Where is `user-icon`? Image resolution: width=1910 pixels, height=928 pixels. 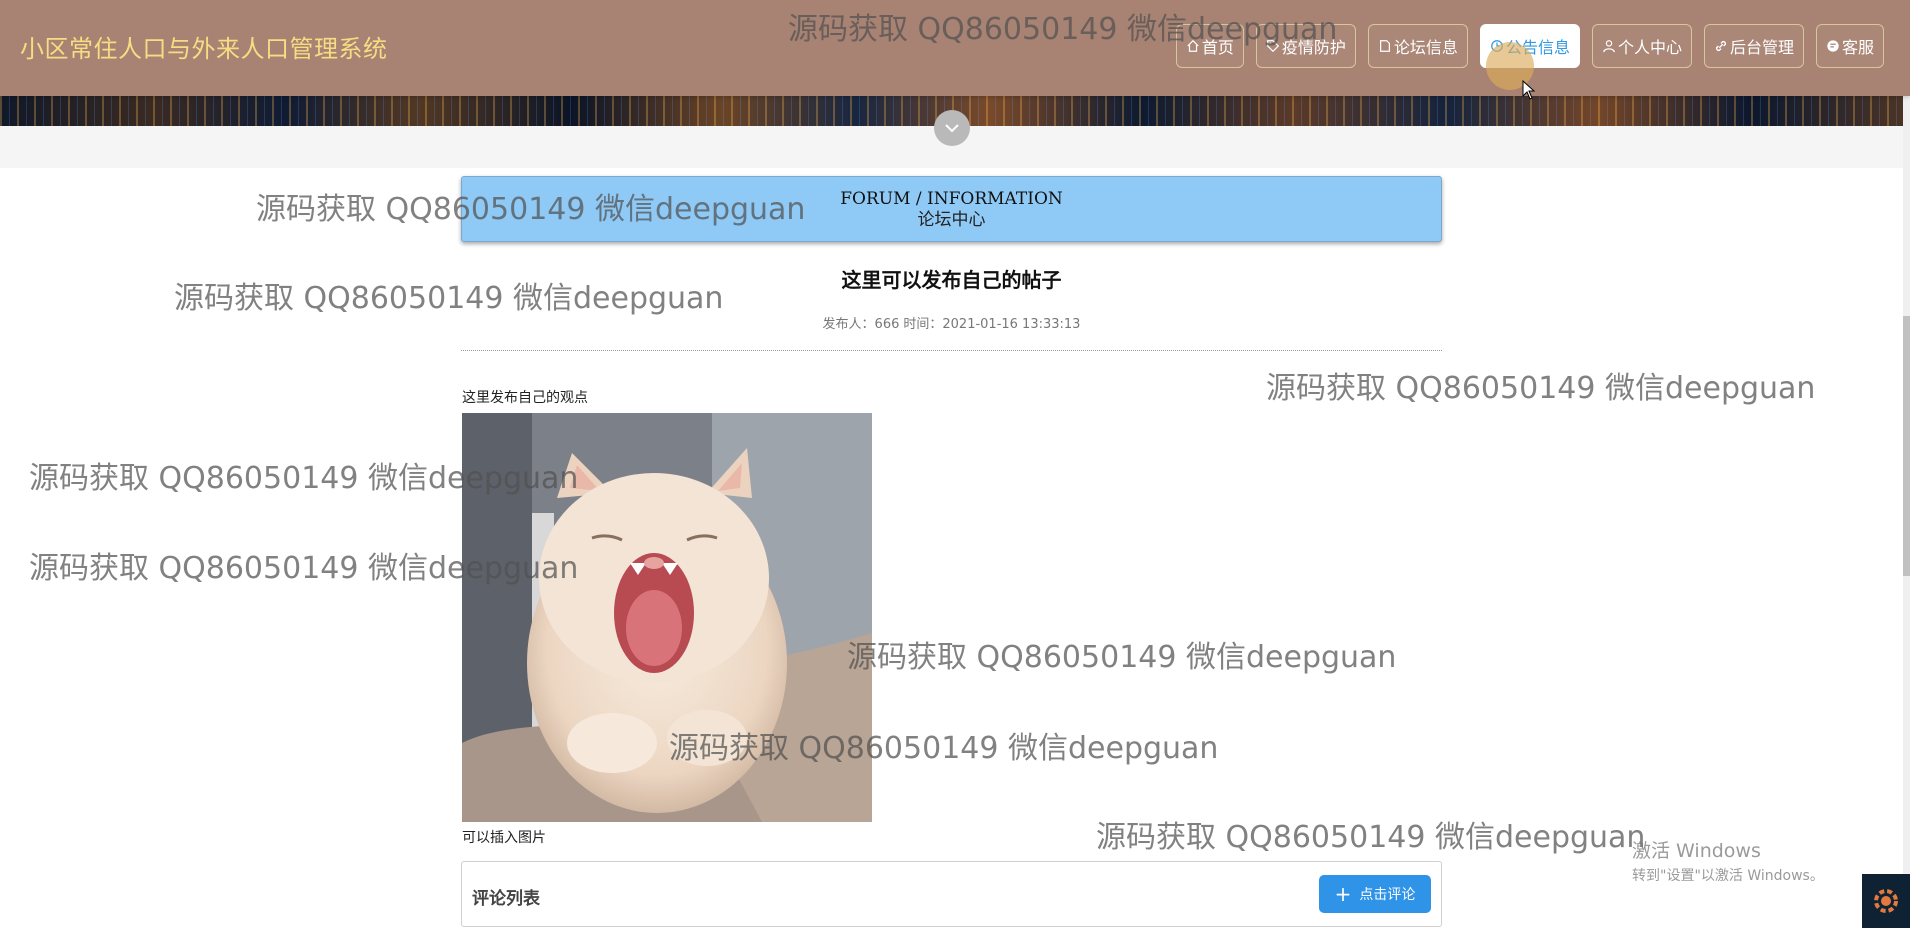
user-icon is located at coordinates (1609, 46).